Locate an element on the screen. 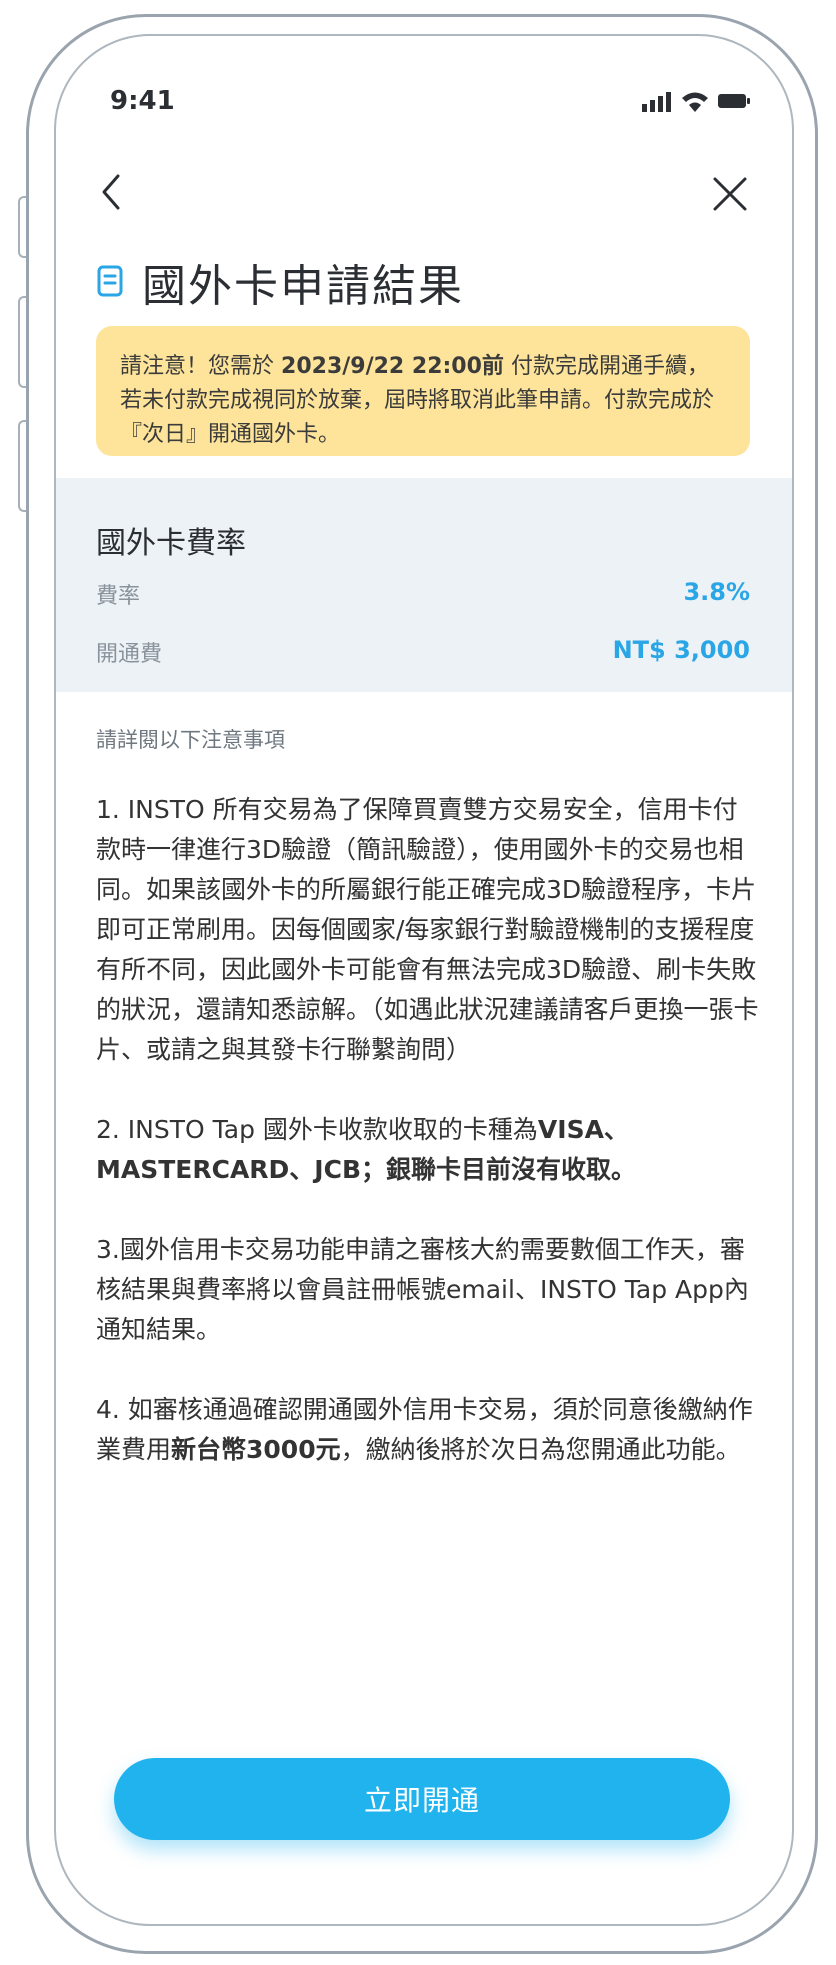  notes-title: 請詳閱以下注意事項 is located at coordinates (190, 740).